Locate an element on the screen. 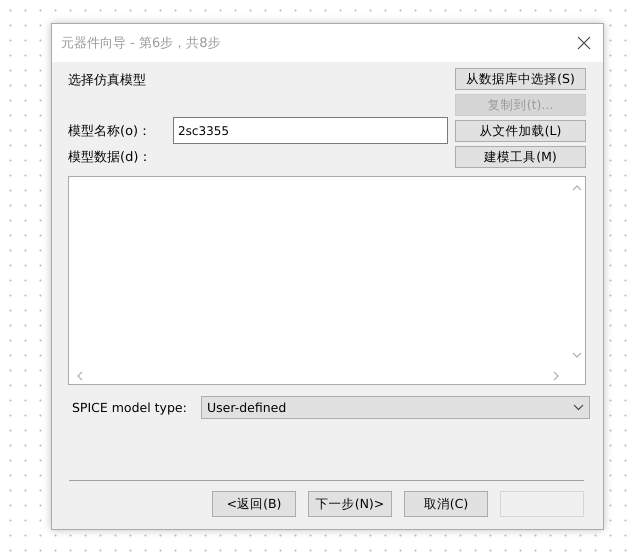 This screenshot has height=557, width=639. scroll-down-icon is located at coordinates (577, 355).